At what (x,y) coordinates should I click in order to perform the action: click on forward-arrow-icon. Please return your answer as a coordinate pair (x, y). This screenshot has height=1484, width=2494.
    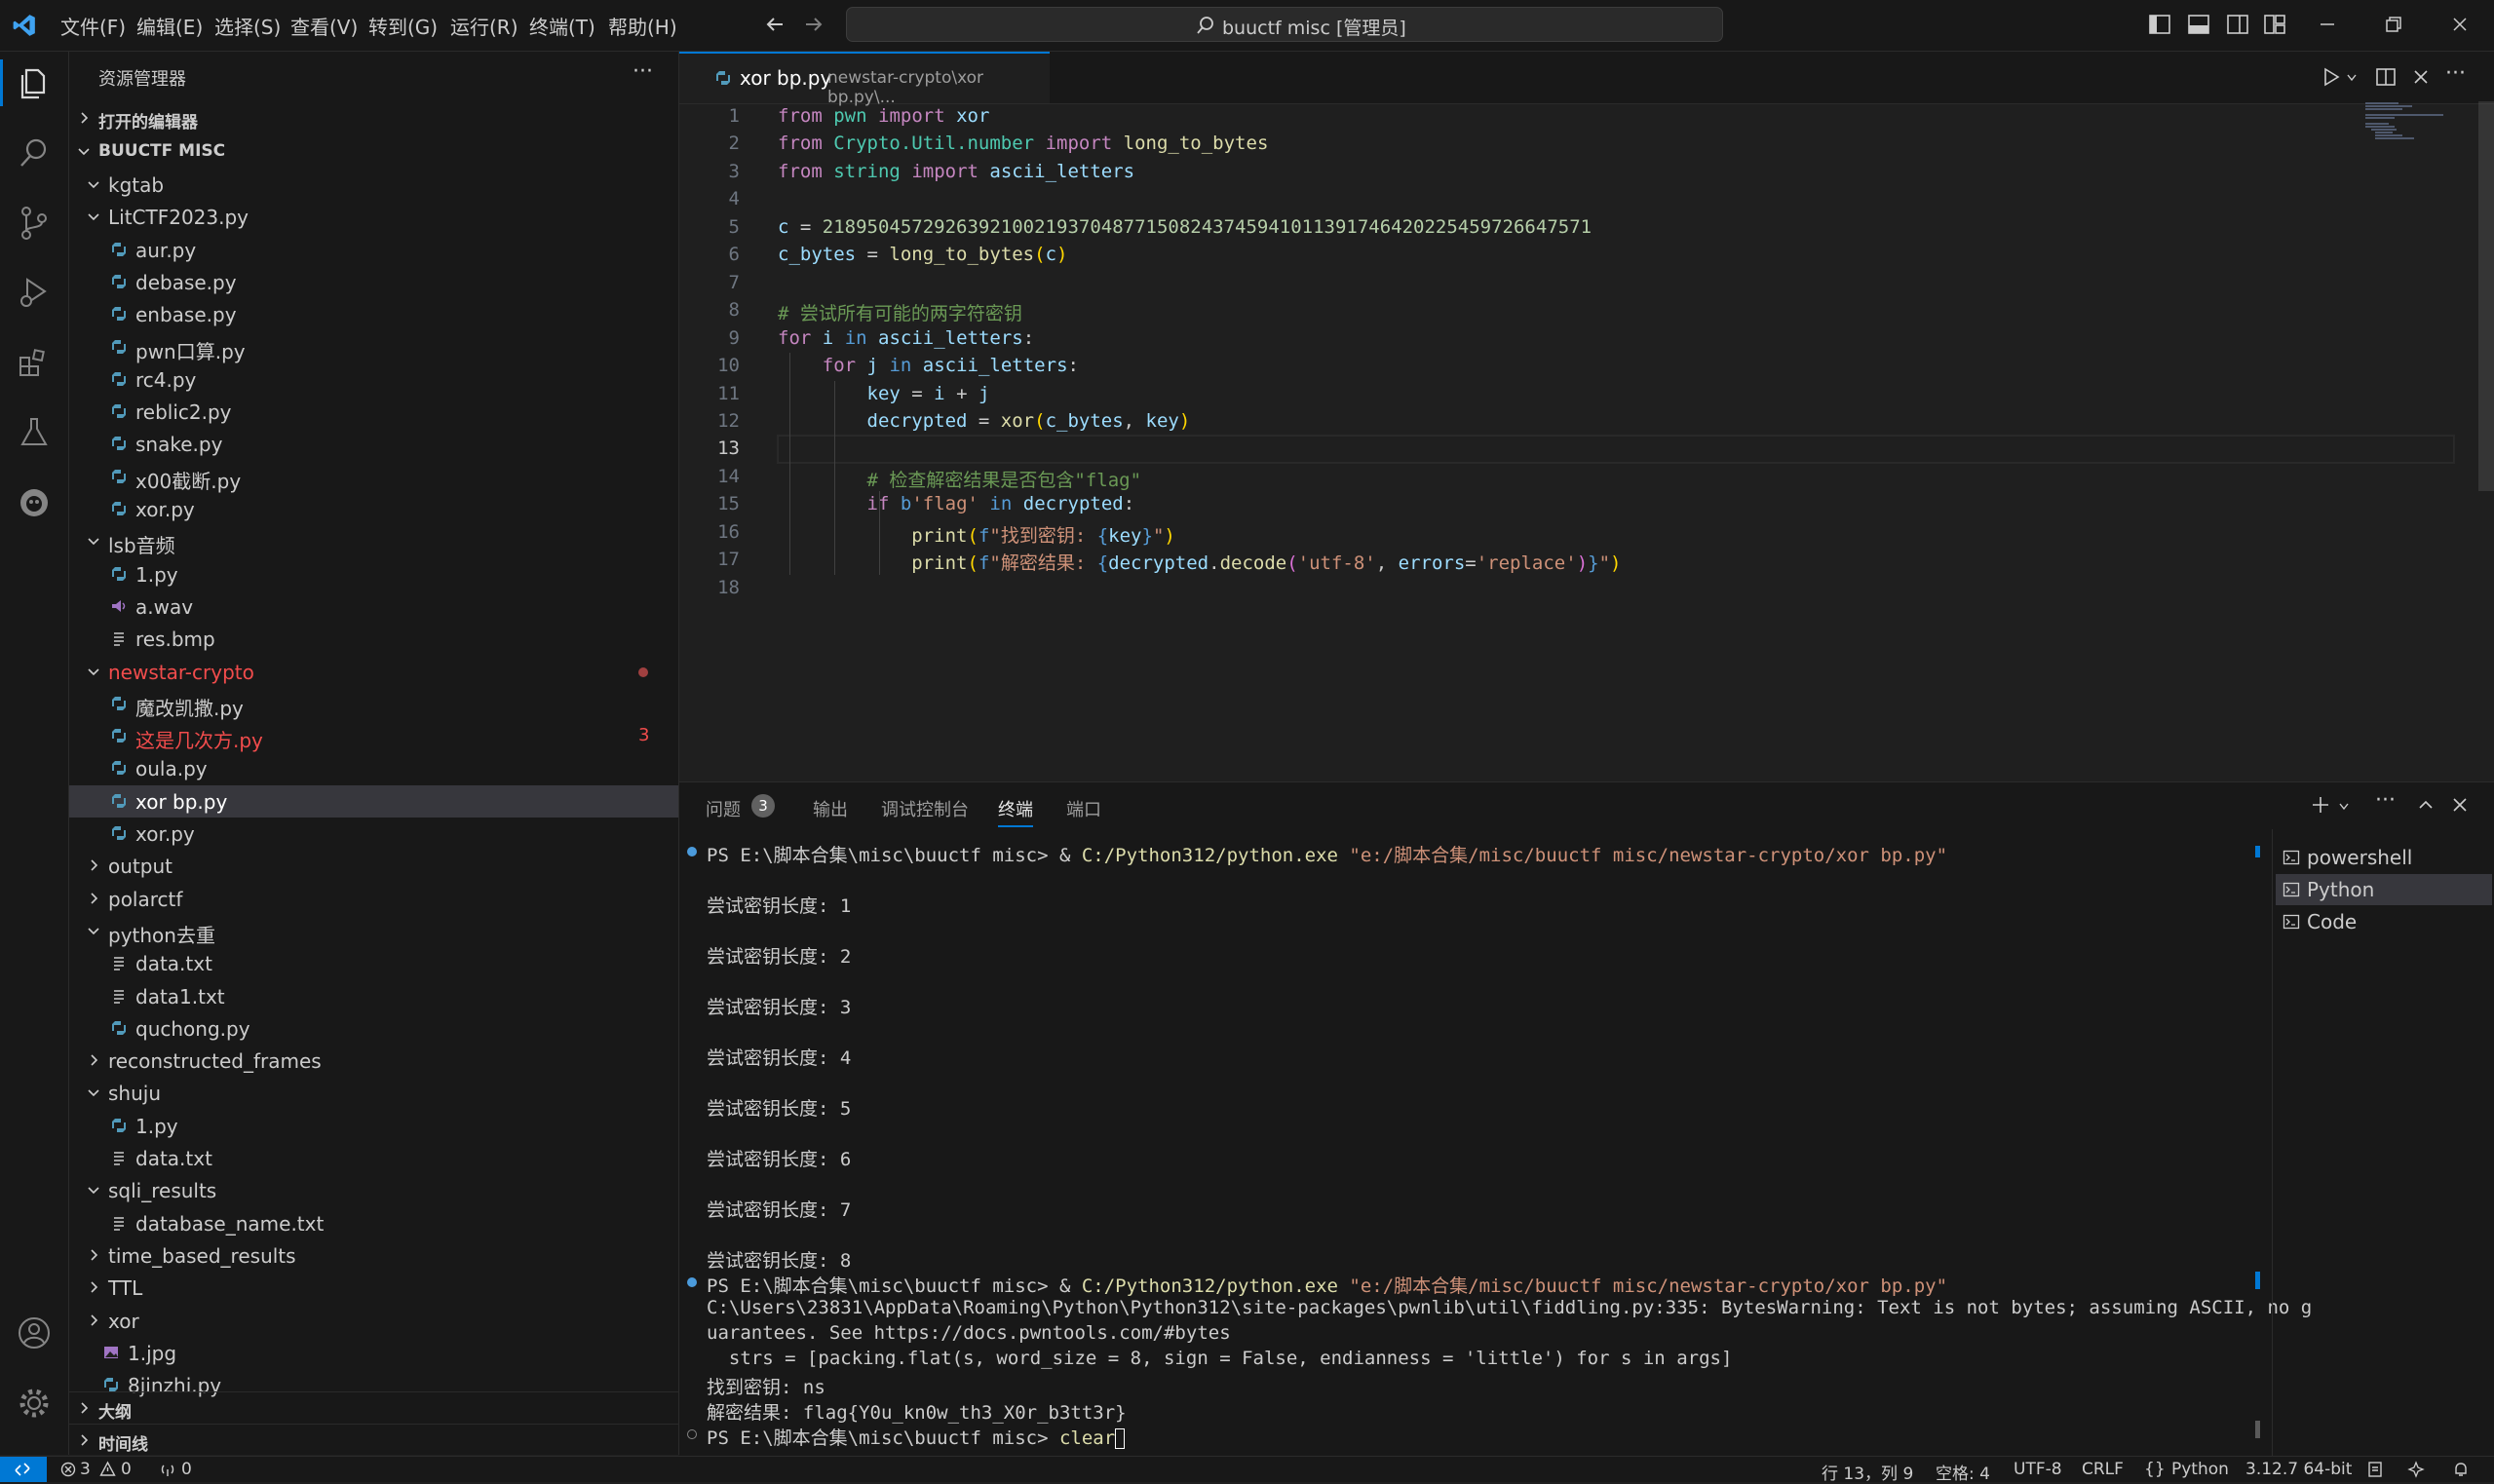
    Looking at the image, I should click on (814, 24).